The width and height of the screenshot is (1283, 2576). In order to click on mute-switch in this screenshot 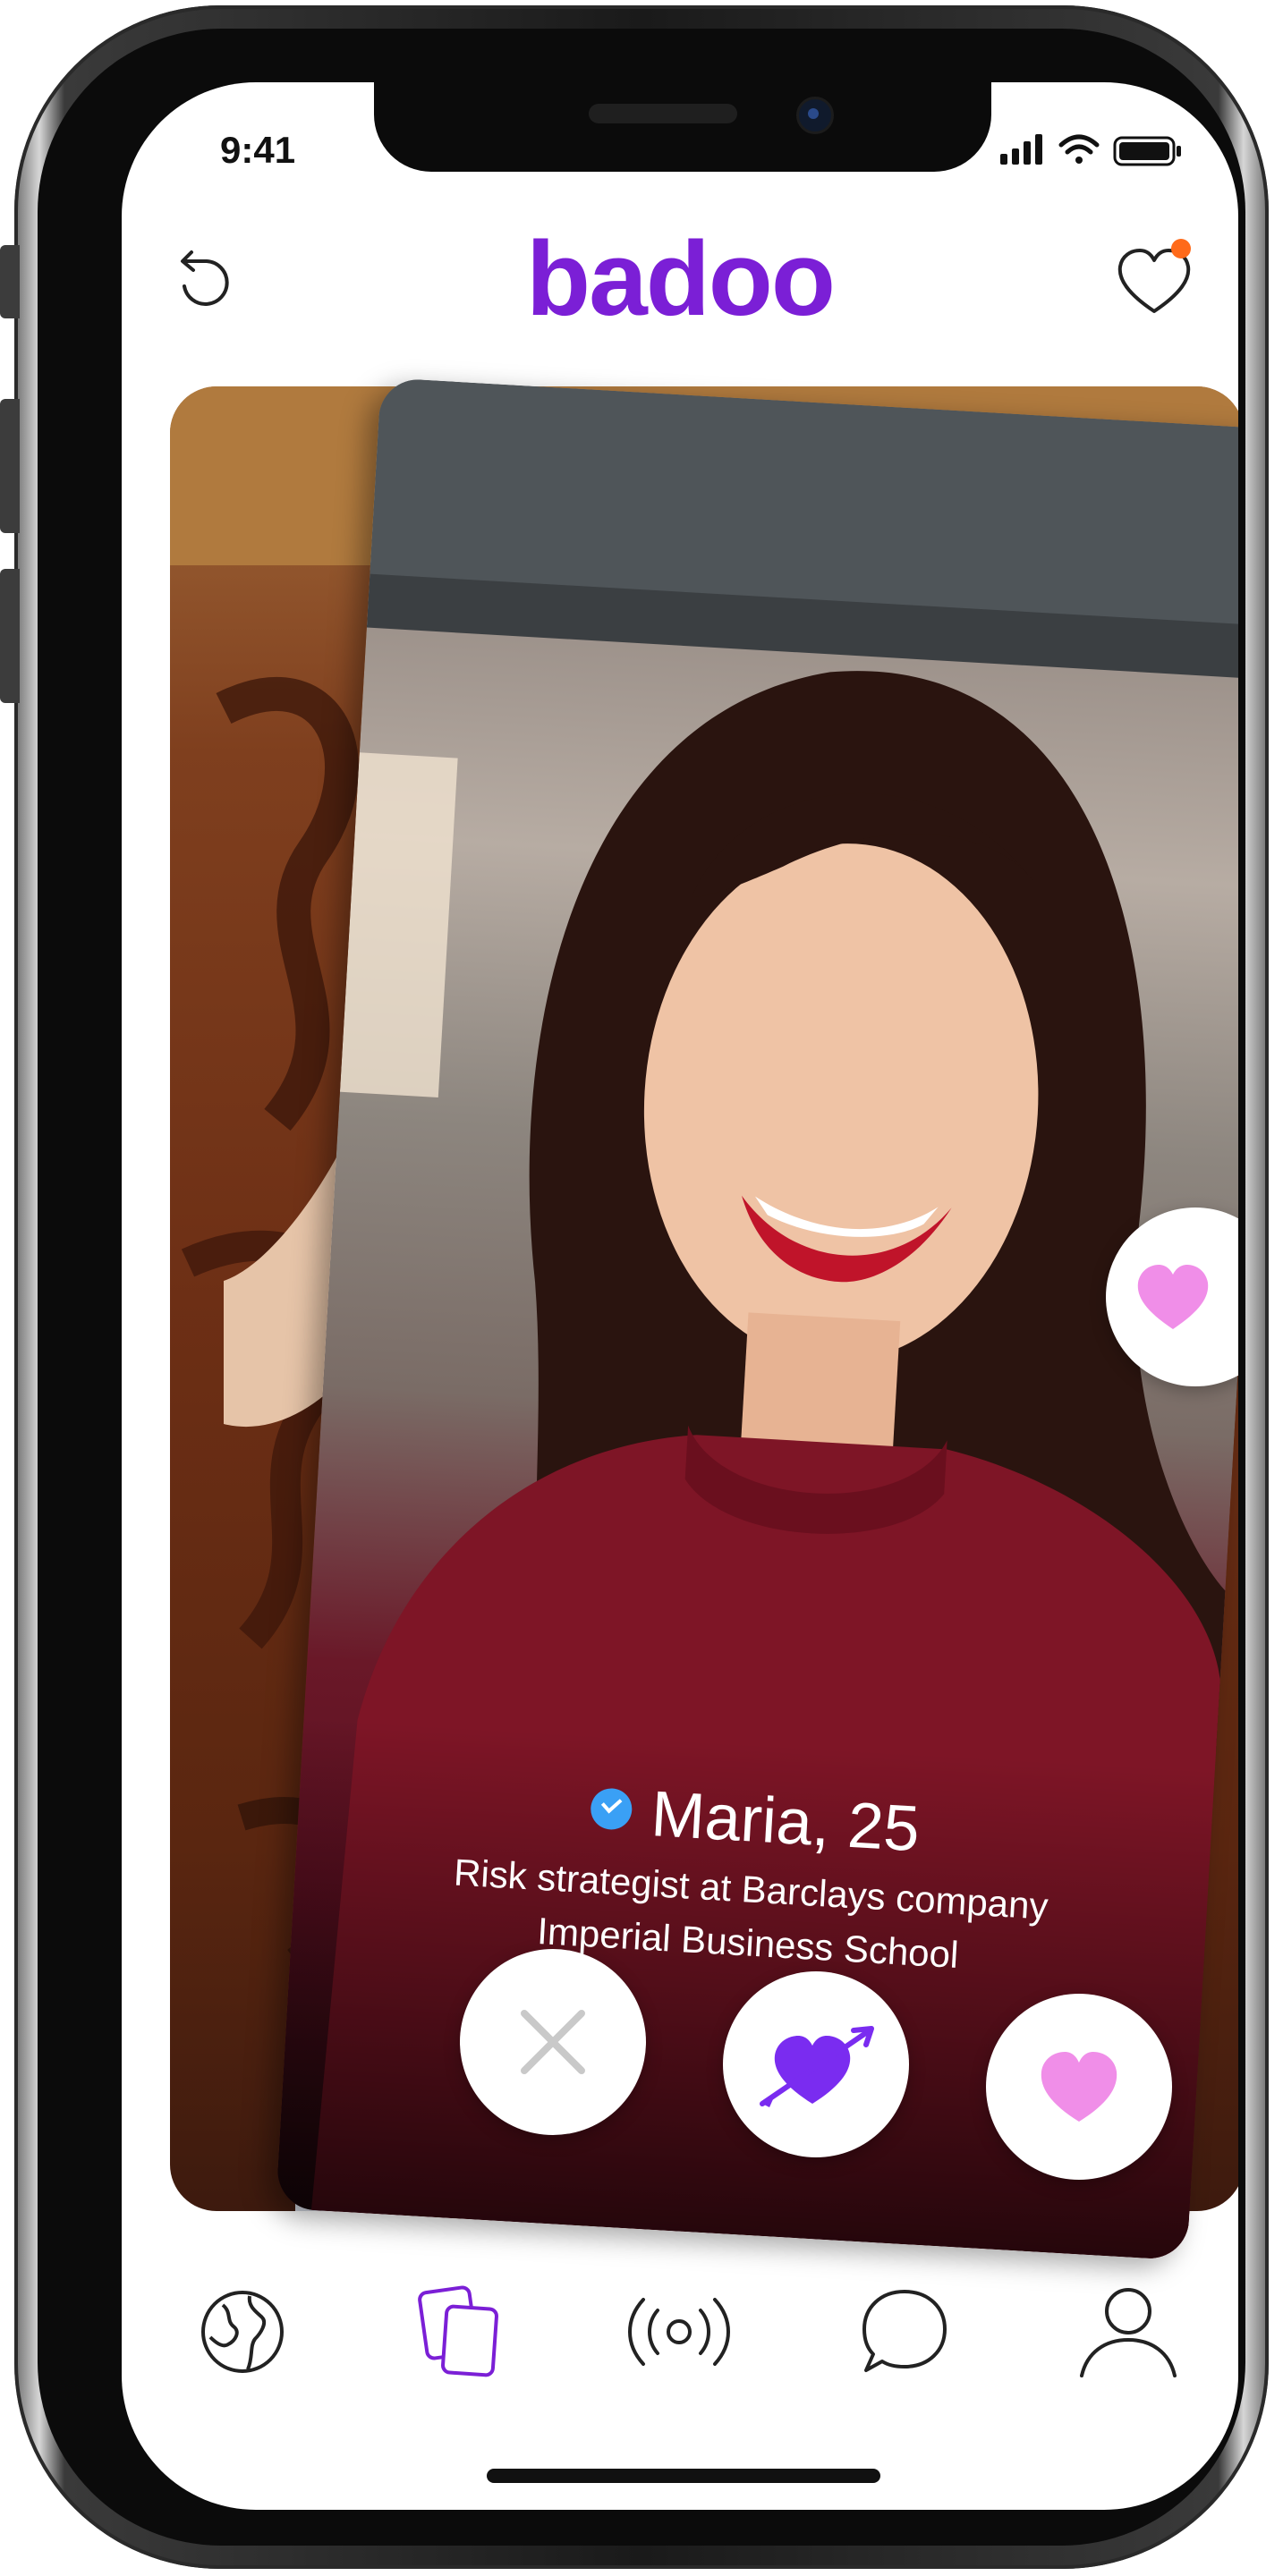, I will do `click(10, 281)`.